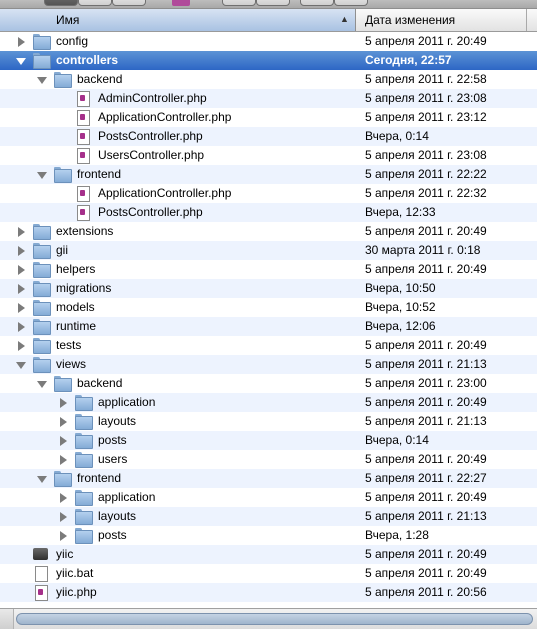 This screenshot has height=629, width=537. Describe the element at coordinates (150, 136) in the screenshot. I see `file-name: PostsController.php` at that location.